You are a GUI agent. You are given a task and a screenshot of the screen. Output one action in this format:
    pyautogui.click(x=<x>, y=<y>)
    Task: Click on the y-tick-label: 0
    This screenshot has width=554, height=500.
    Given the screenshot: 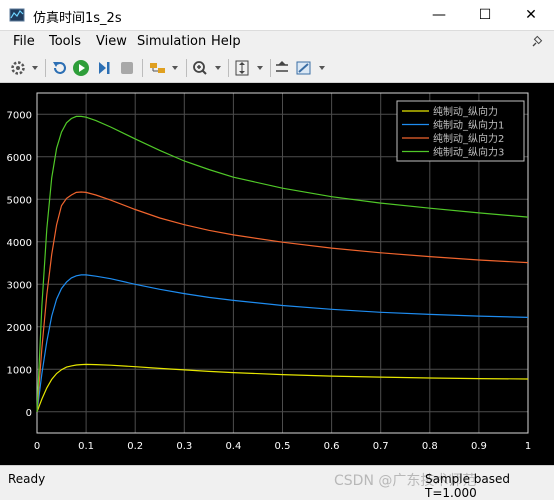 What is the action you would take?
    pyautogui.click(x=29, y=413)
    